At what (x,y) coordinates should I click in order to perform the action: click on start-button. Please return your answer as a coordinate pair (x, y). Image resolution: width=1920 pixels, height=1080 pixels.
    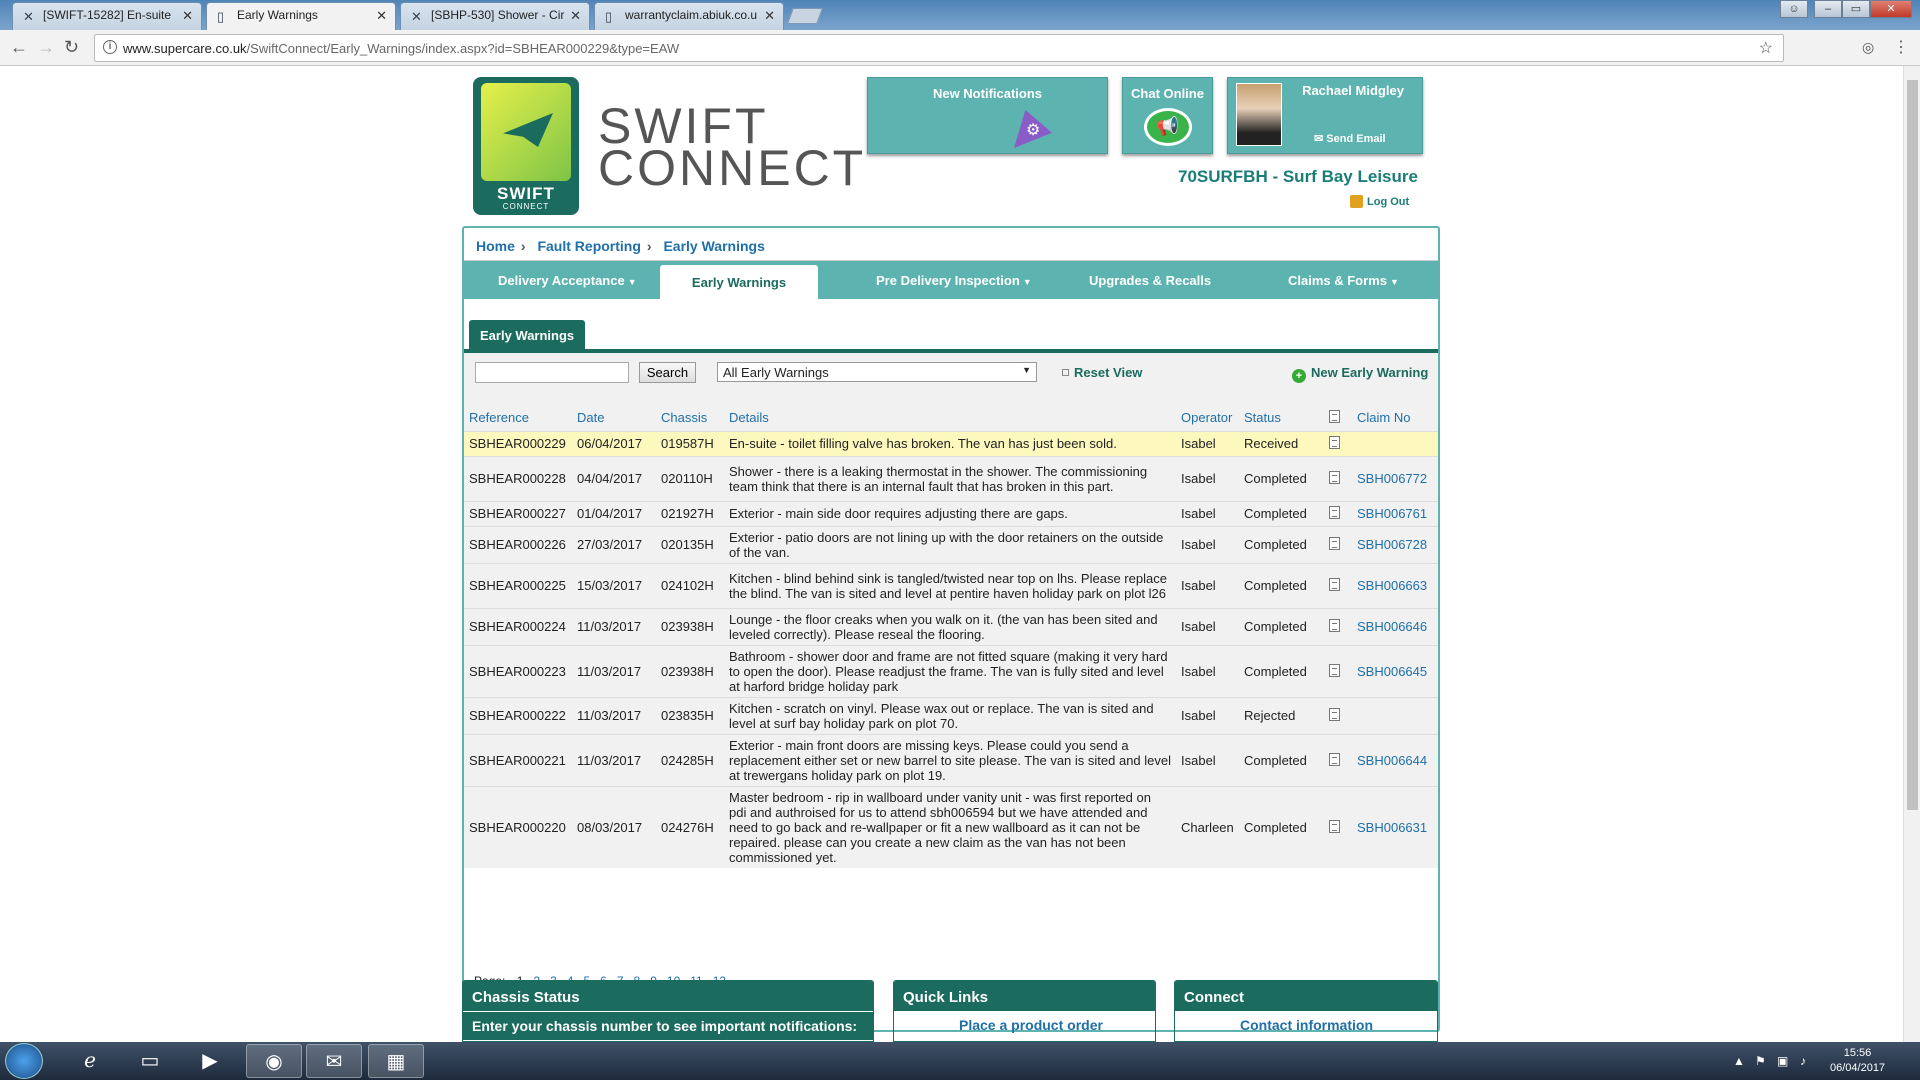
    Looking at the image, I should click on (24, 1061).